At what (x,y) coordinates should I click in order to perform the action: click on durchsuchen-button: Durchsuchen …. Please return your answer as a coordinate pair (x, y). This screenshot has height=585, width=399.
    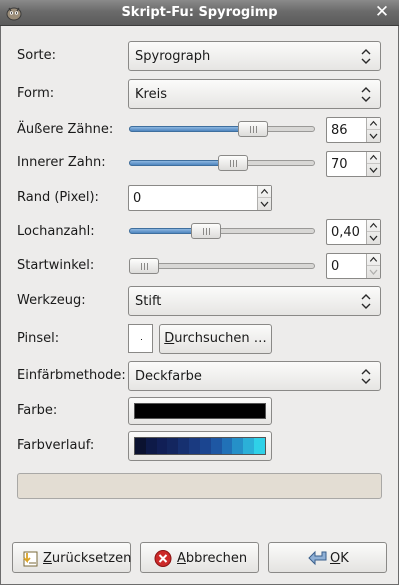
    Looking at the image, I should click on (215, 339).